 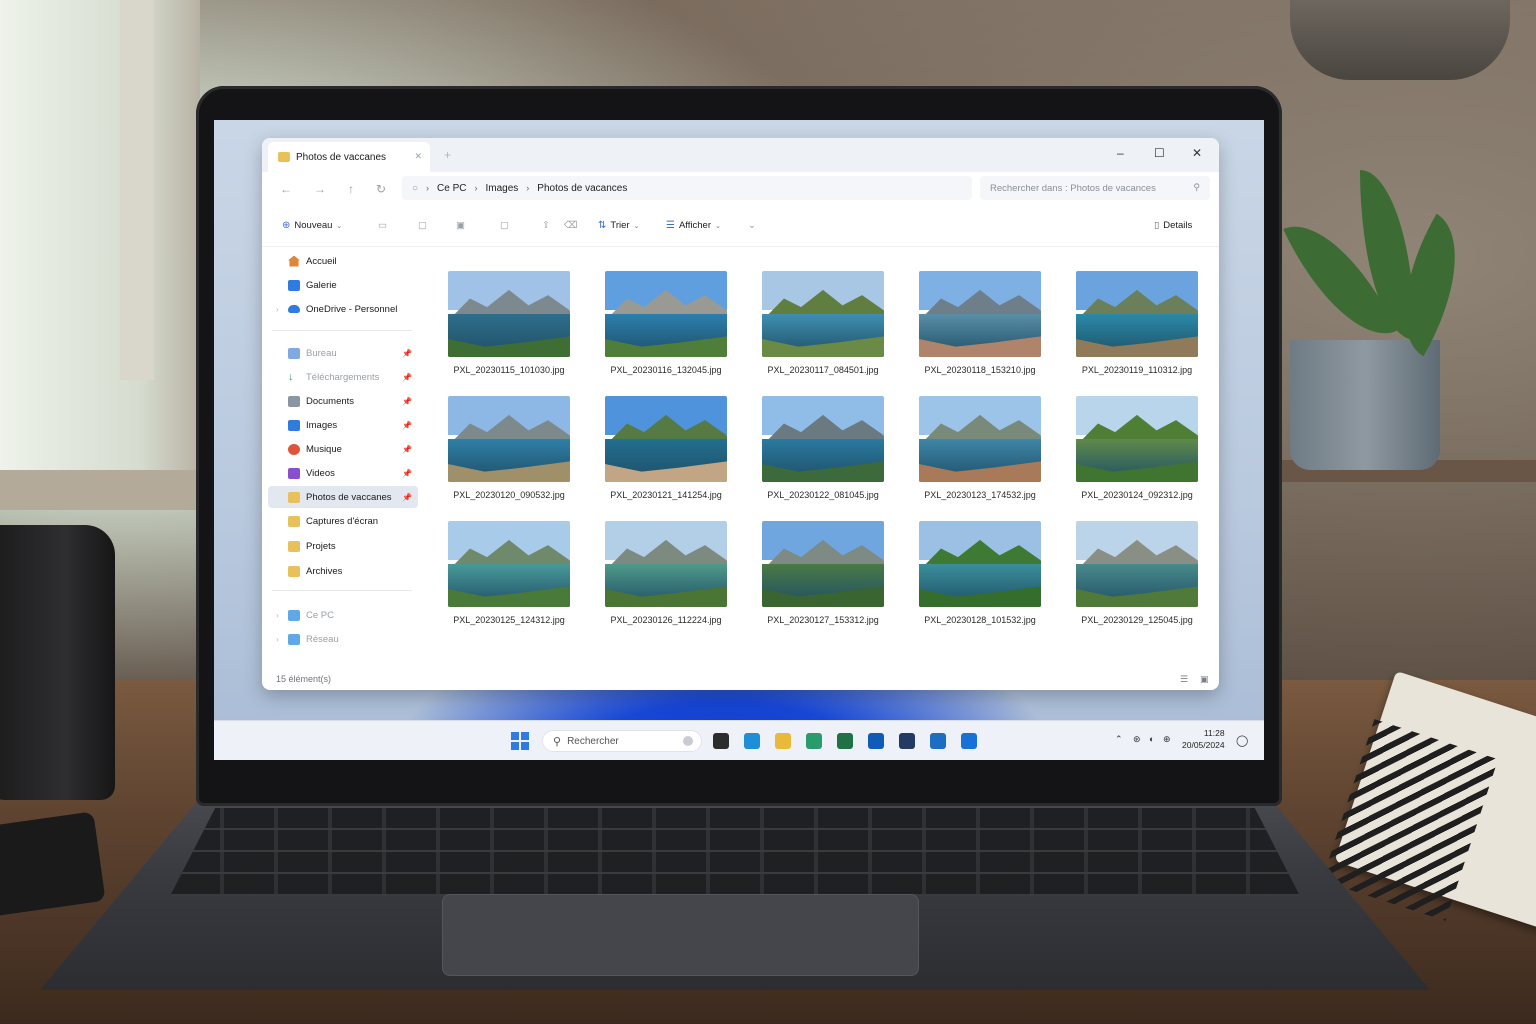 I want to click on excel-icon, so click(x=845, y=741).